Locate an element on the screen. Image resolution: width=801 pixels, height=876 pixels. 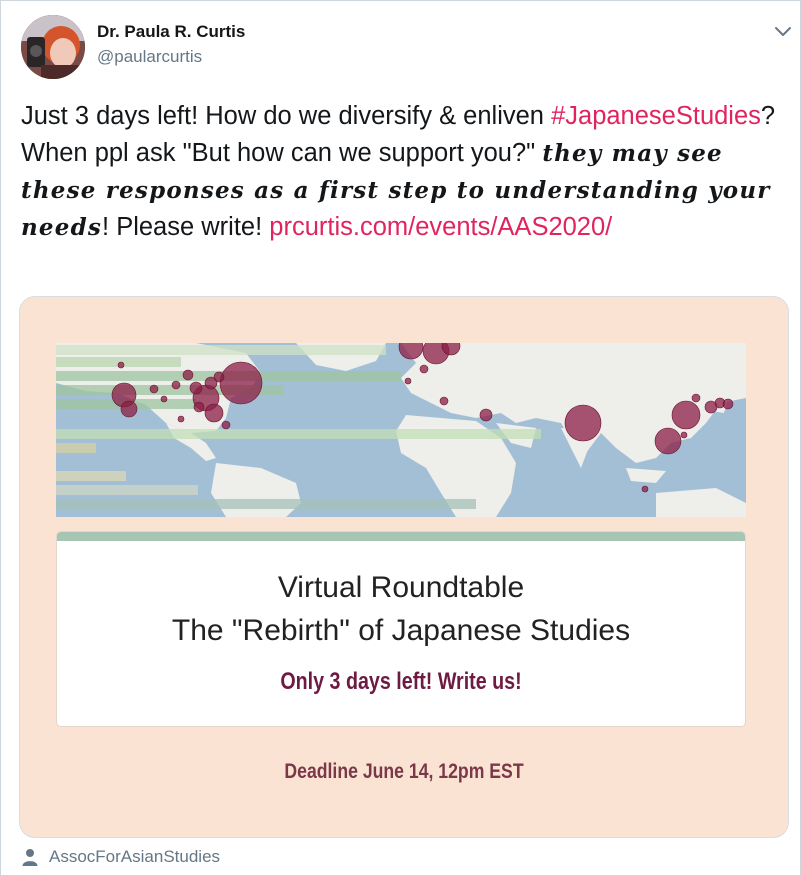
avatar is located at coordinates (53, 47).